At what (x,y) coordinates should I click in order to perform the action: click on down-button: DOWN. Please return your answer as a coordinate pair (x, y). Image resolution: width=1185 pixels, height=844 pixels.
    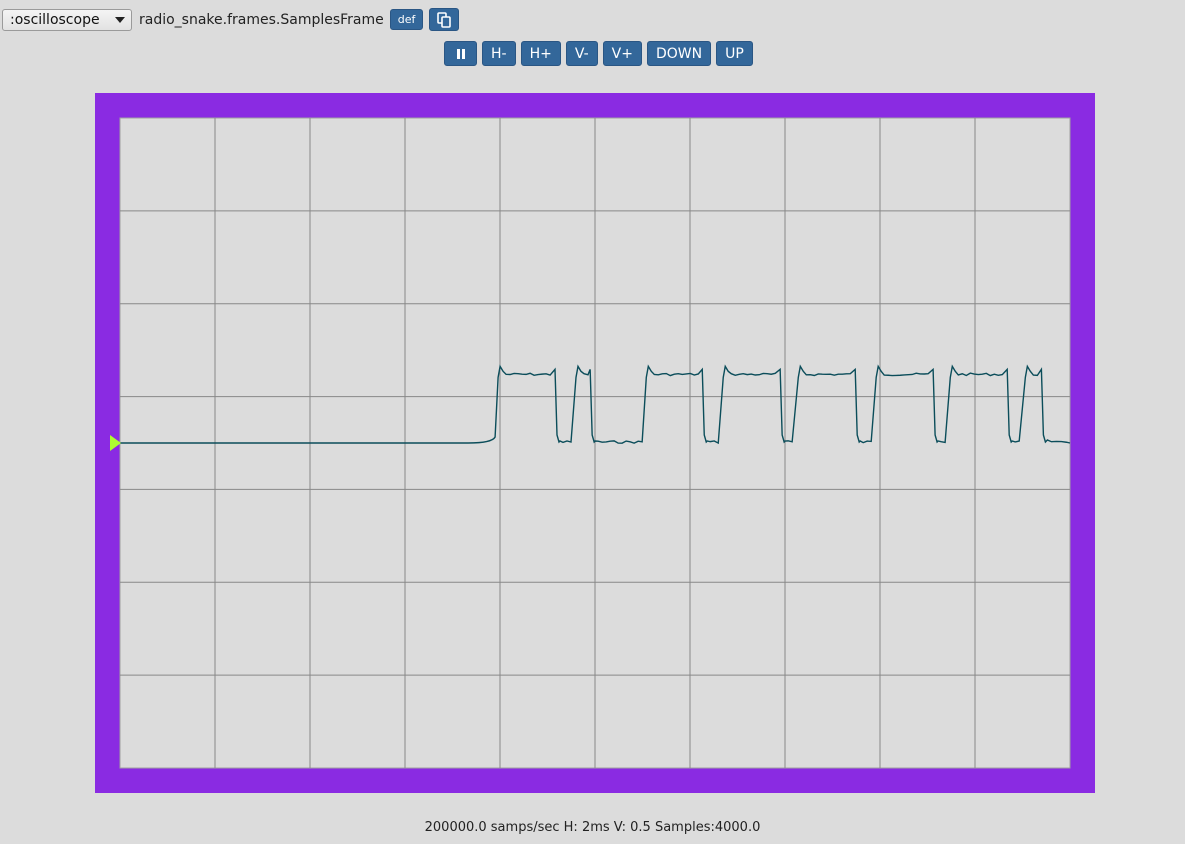
    Looking at the image, I should click on (679, 53).